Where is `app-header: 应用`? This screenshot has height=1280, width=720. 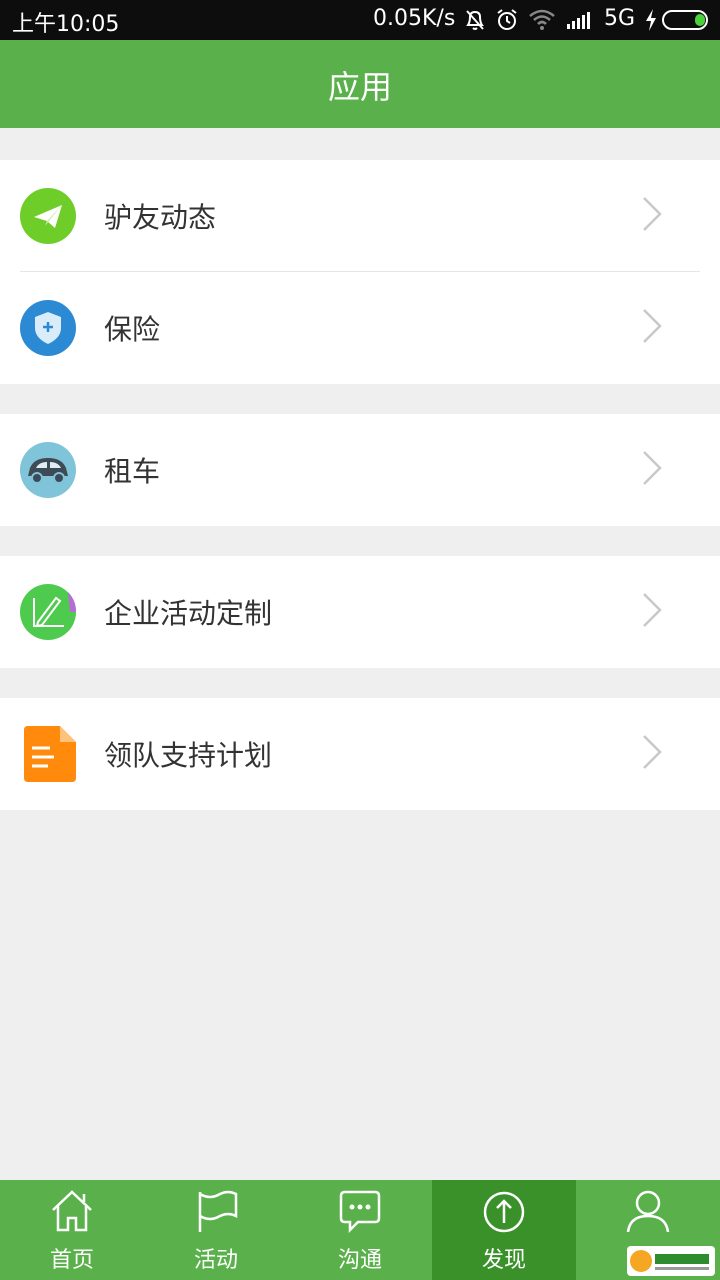 app-header: 应用 is located at coordinates (360, 84).